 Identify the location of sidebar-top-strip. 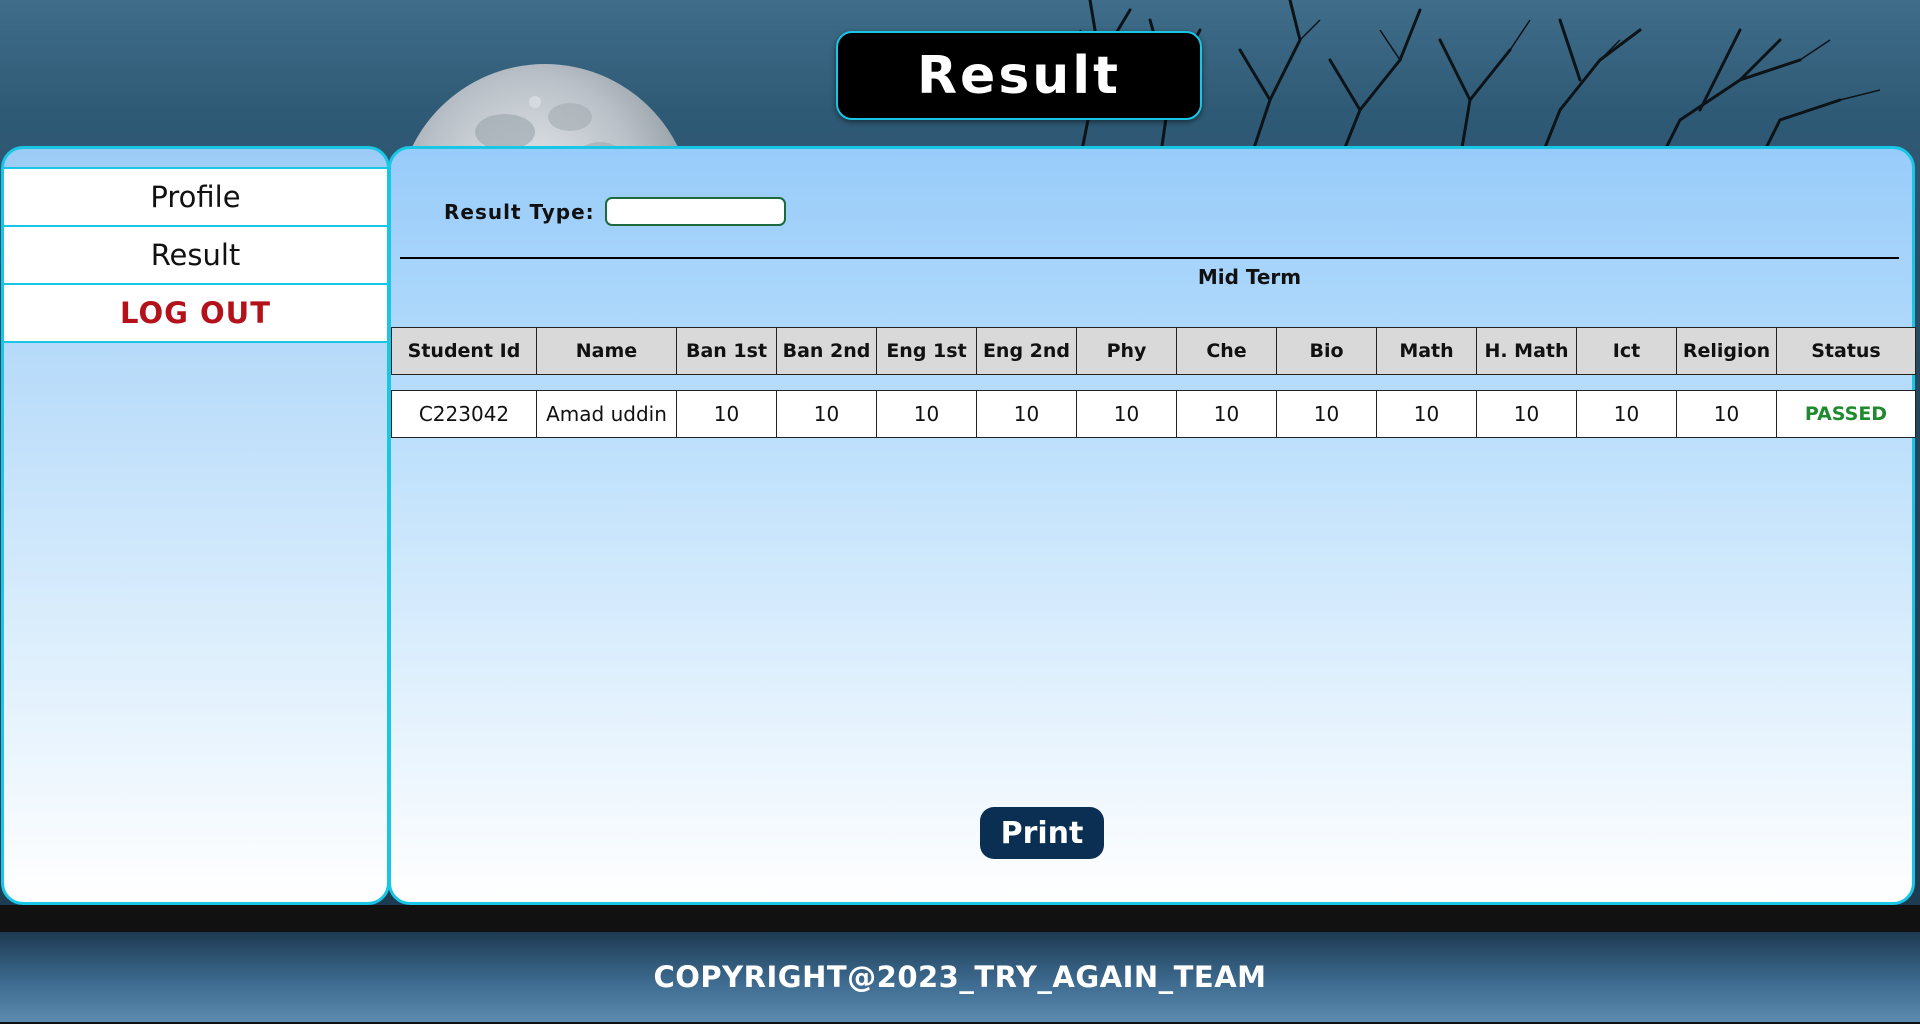
(195, 158).